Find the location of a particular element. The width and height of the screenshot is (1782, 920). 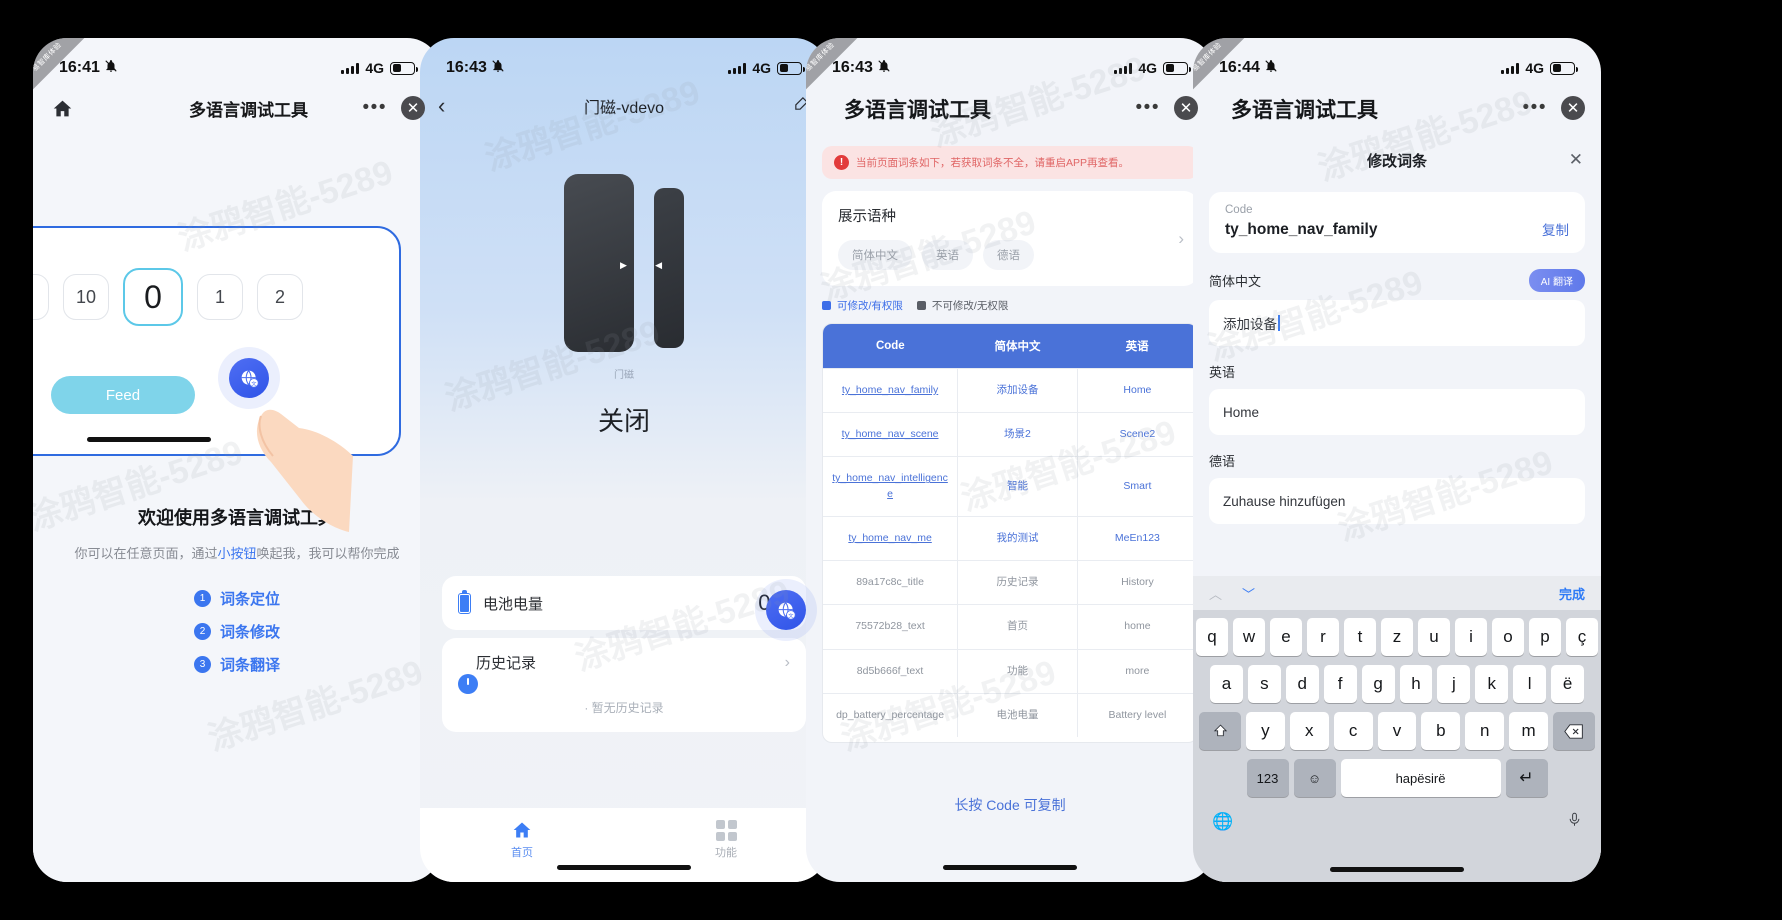

table-row: ty_home_nav_intelligence 智能 Smart is located at coordinates (1010, 486).